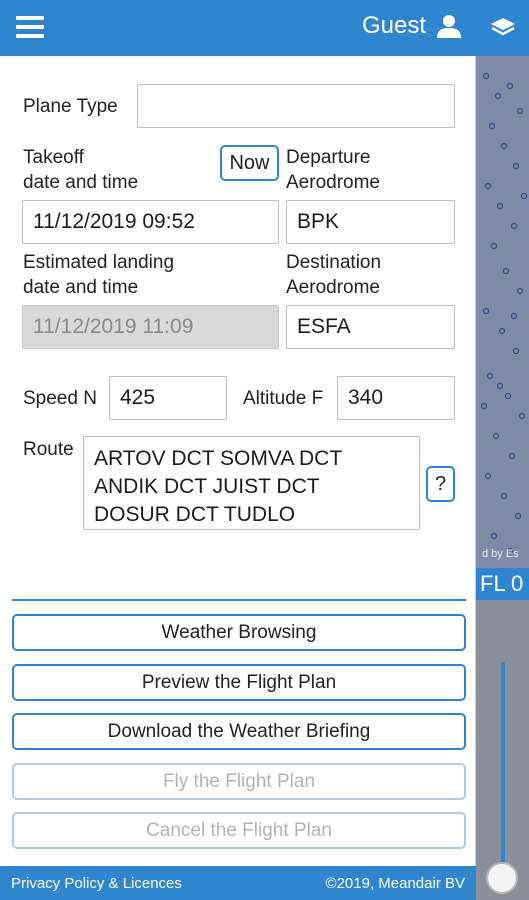  What do you see at coordinates (81, 182) in the screenshot?
I see `takeoff-label-line2: date and time` at bounding box center [81, 182].